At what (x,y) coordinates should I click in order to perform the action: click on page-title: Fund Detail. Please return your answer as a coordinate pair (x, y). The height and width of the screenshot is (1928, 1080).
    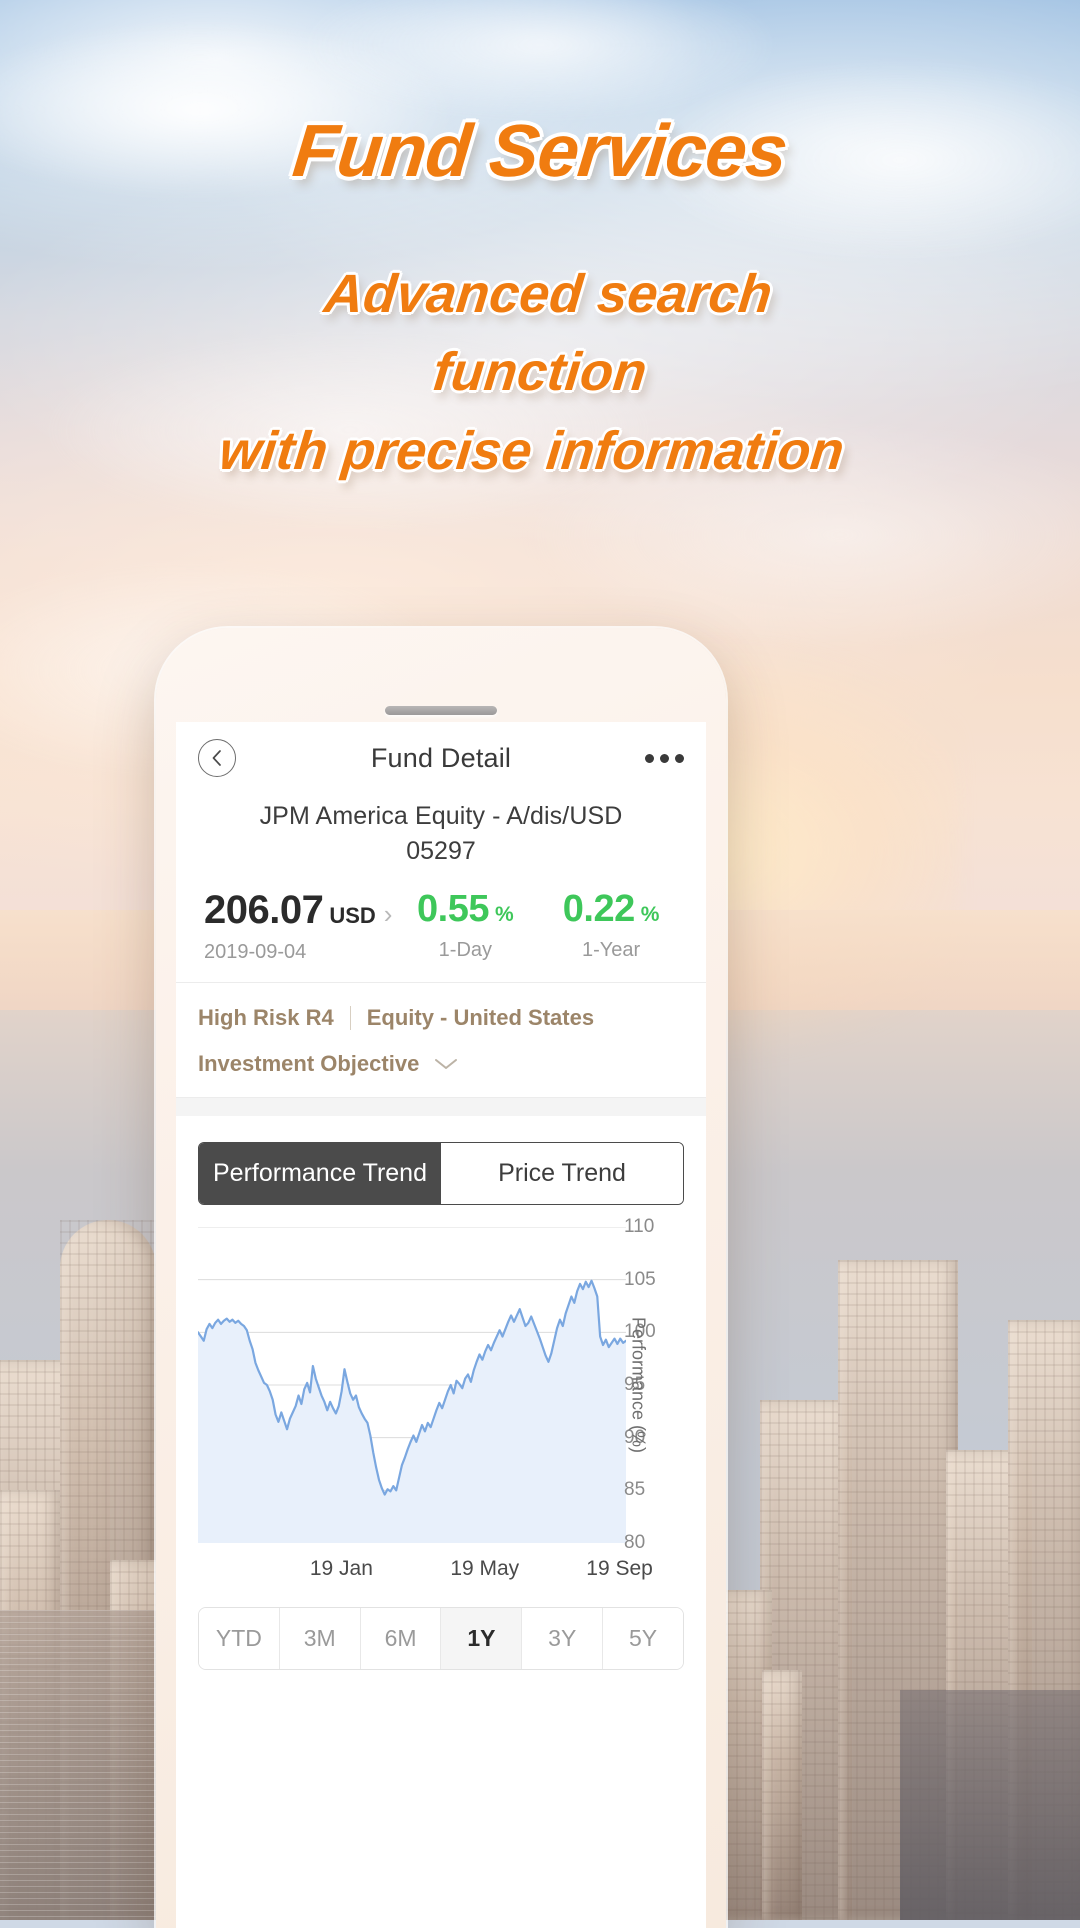
    Looking at the image, I should click on (441, 757).